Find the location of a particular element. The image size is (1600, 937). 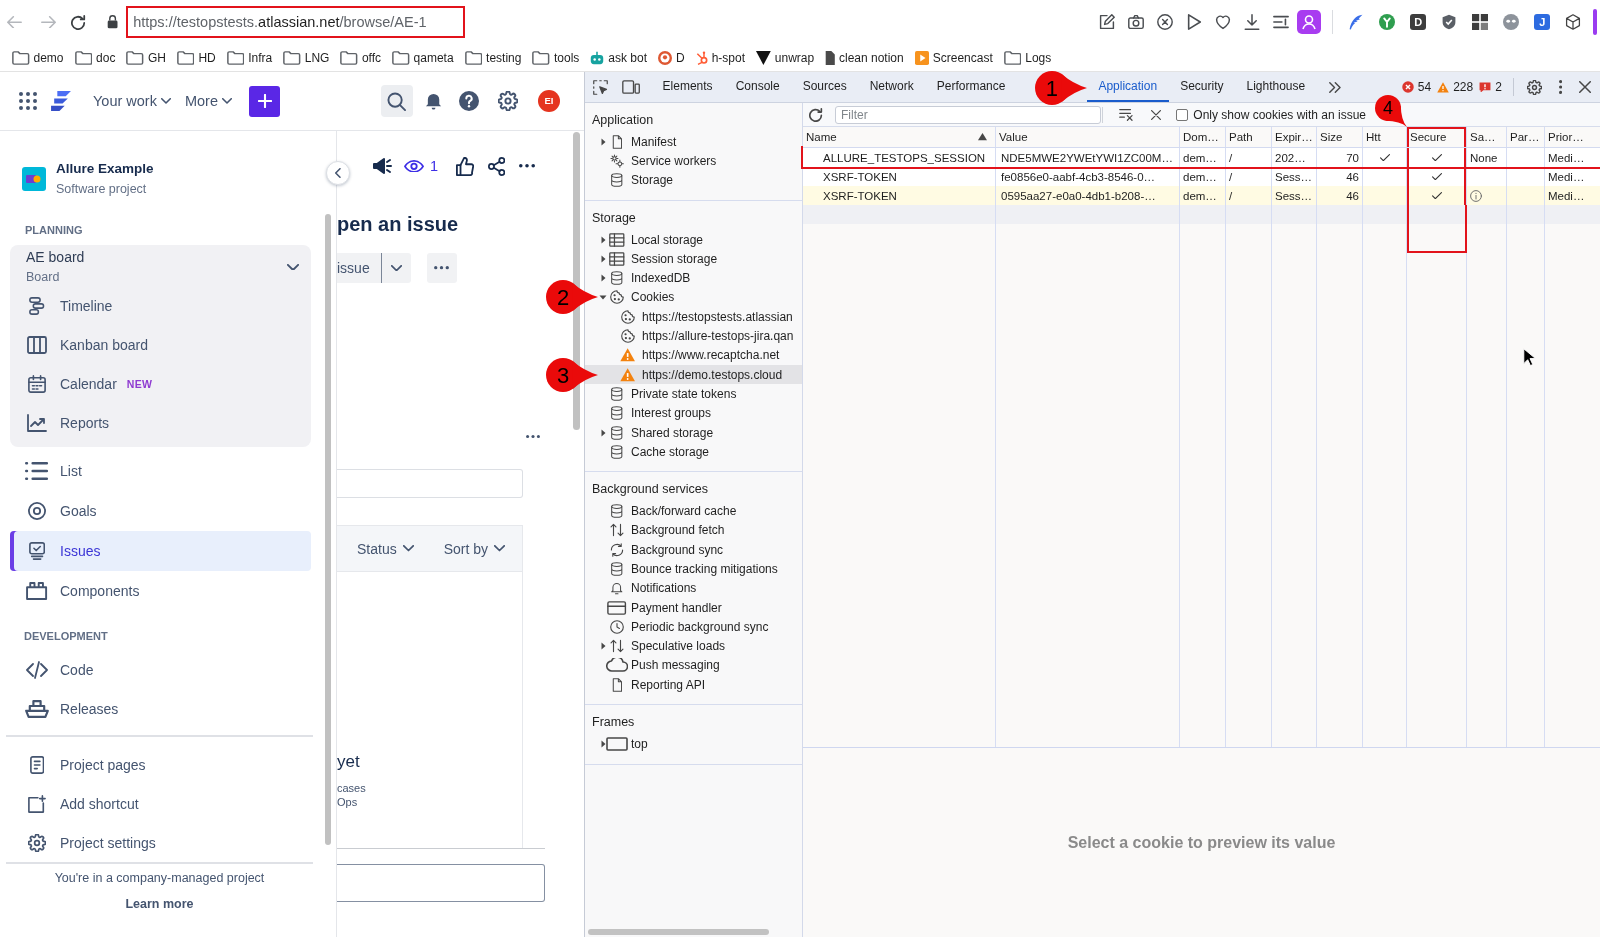

board-title: AE board is located at coordinates (156, 257).